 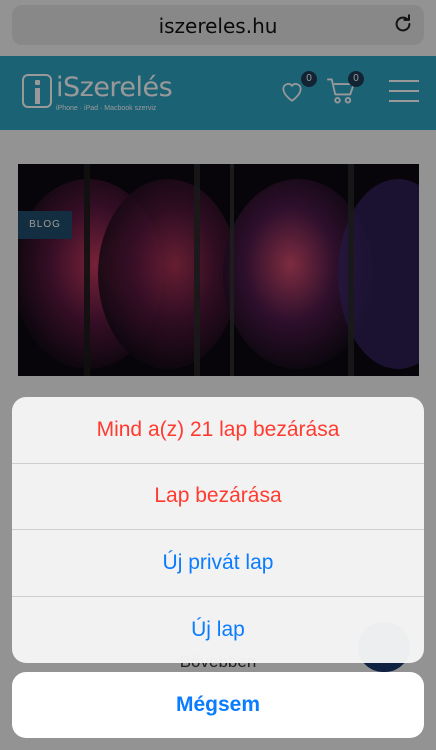 What do you see at coordinates (218, 430) in the screenshot?
I see `close-all-tabs-button: Mind a(z) 21 lap bezárása` at bounding box center [218, 430].